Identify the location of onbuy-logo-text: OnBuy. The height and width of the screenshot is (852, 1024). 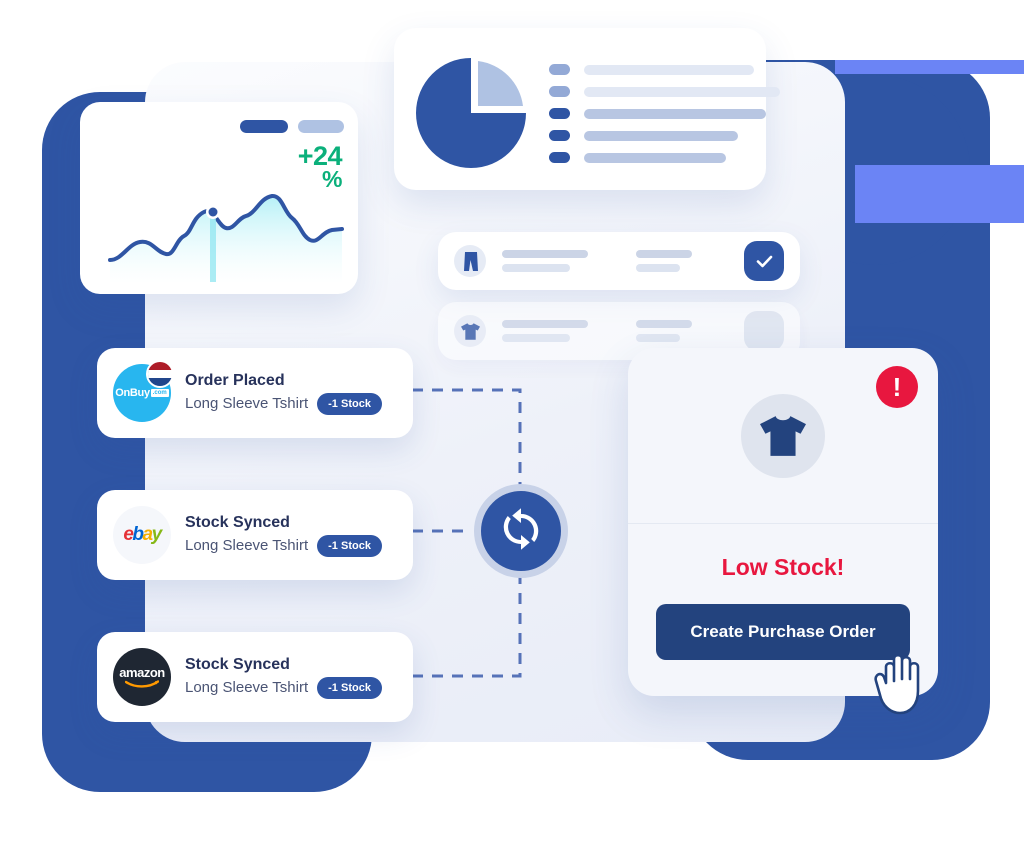
(132, 393).